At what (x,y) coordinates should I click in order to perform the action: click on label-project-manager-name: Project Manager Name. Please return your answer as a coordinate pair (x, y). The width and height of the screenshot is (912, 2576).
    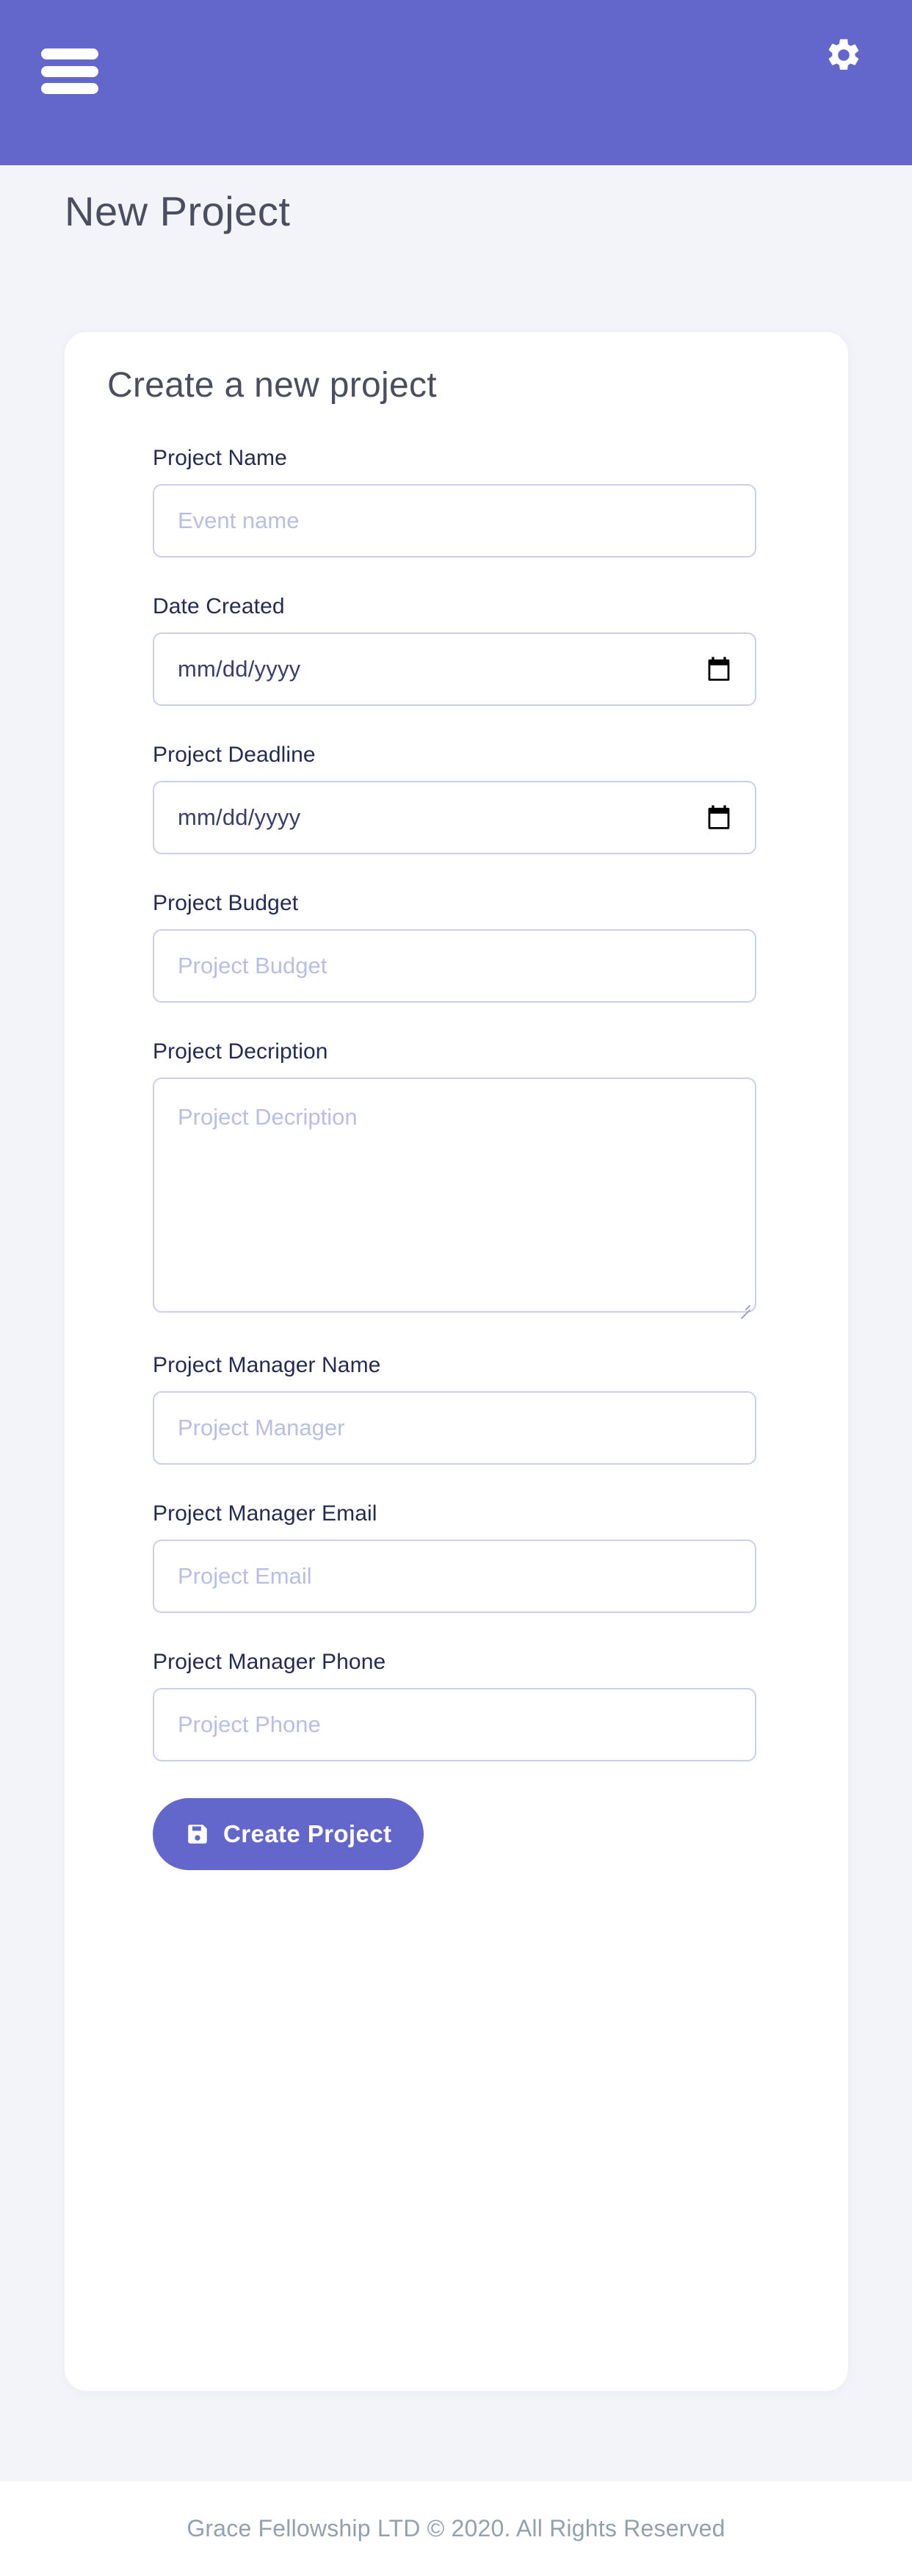
    Looking at the image, I should click on (267, 1365).